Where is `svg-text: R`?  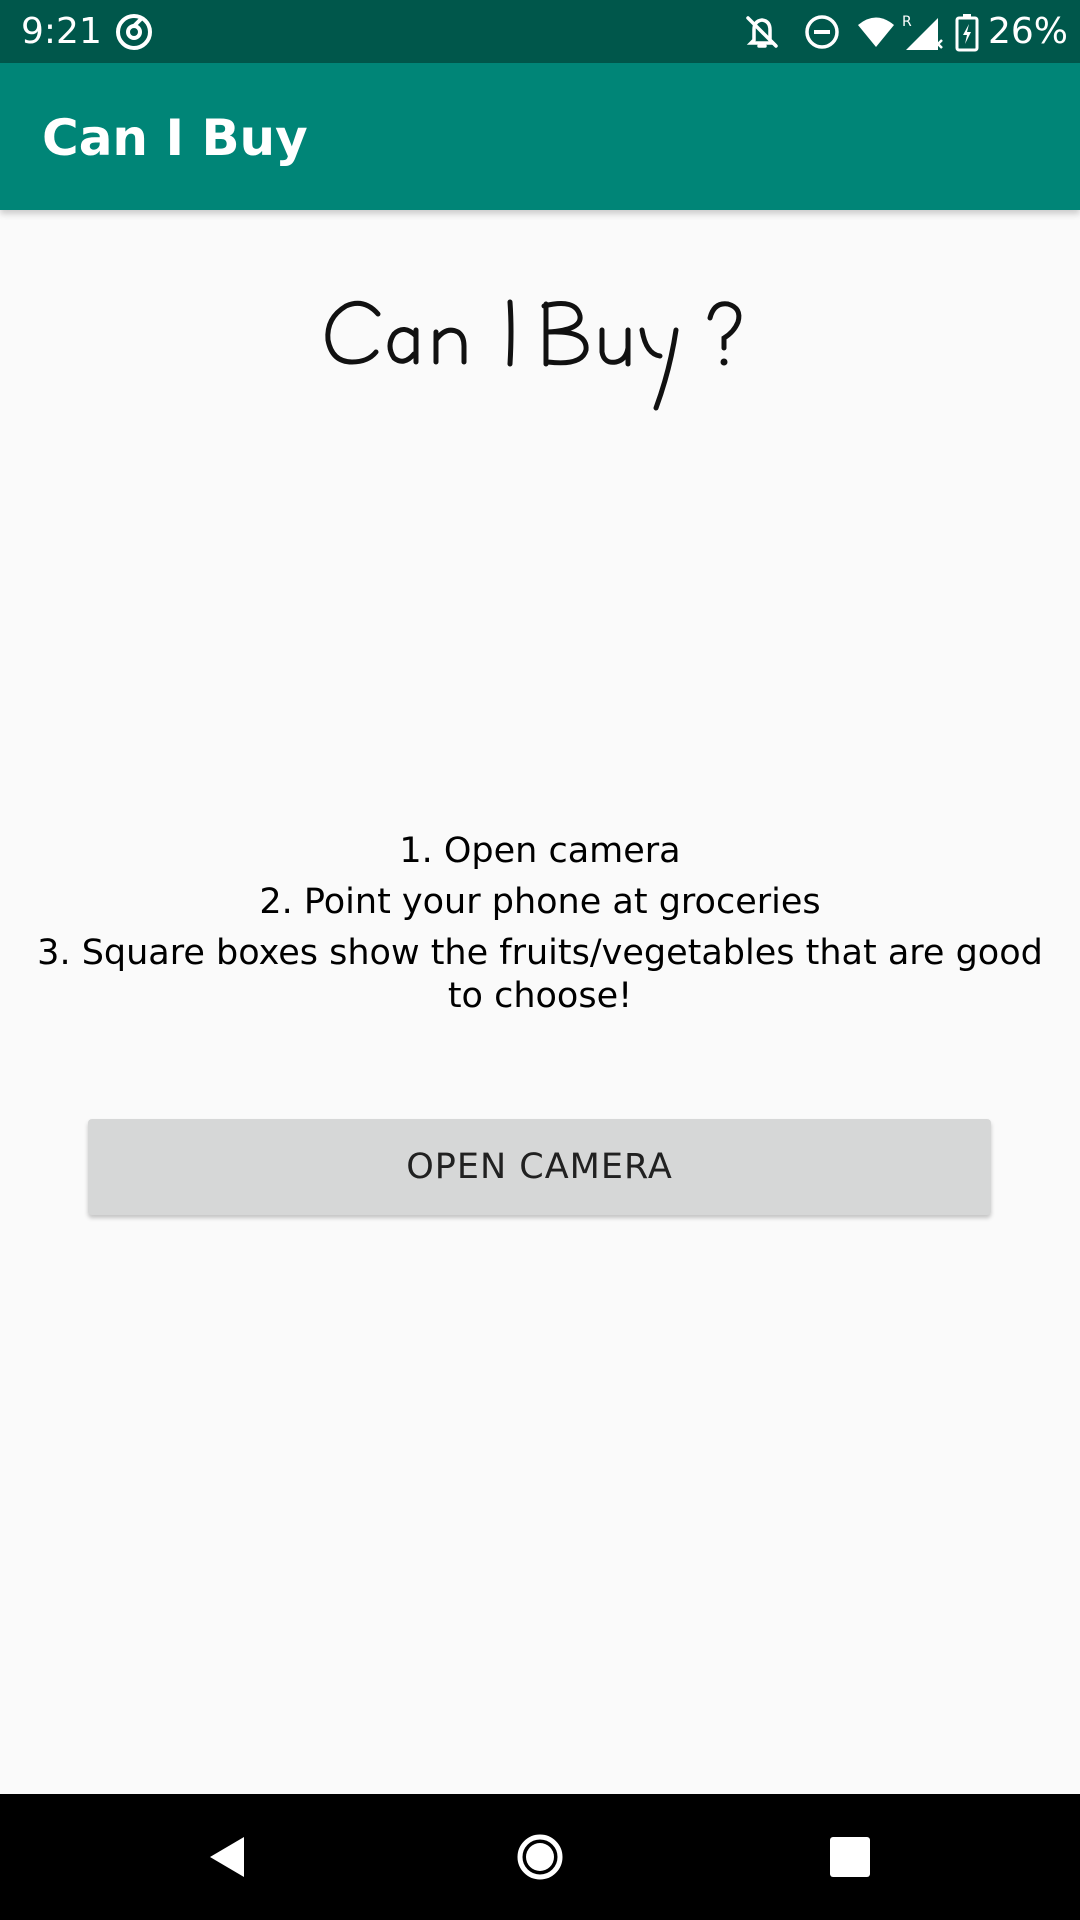
svg-text: R is located at coordinates (907, 22).